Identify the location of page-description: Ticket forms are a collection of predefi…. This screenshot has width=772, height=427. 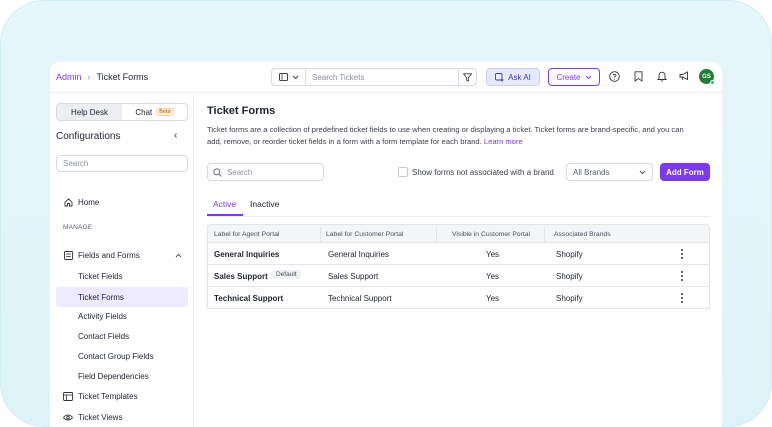
(452, 135).